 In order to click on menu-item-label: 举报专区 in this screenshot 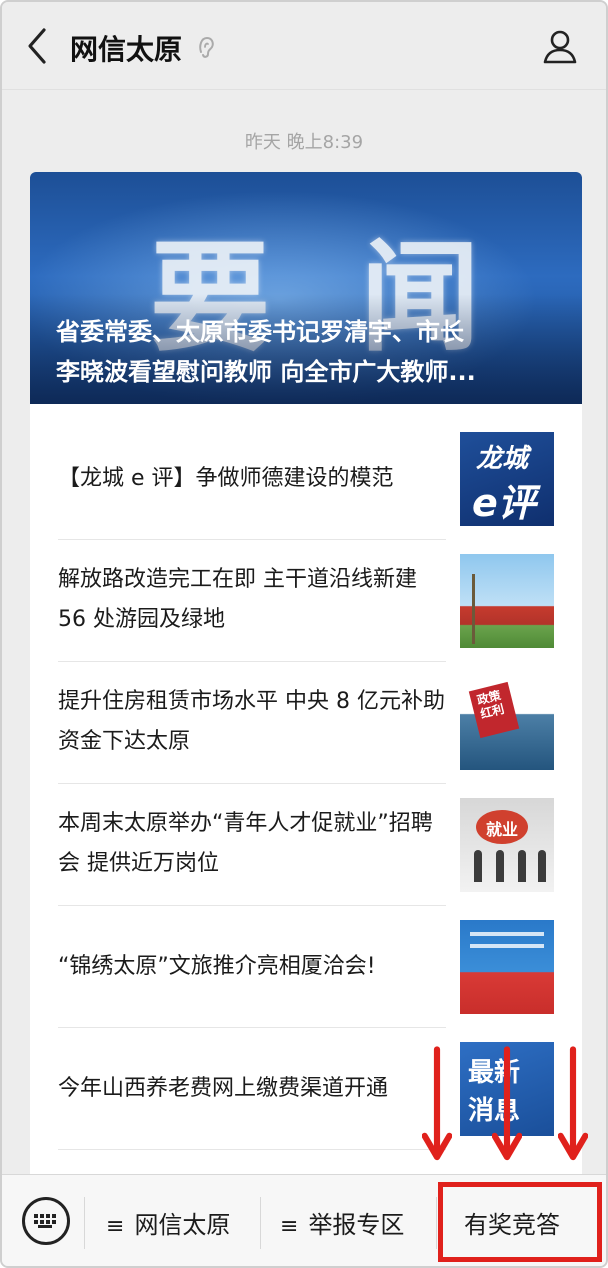, I will do `click(356, 1225)`.